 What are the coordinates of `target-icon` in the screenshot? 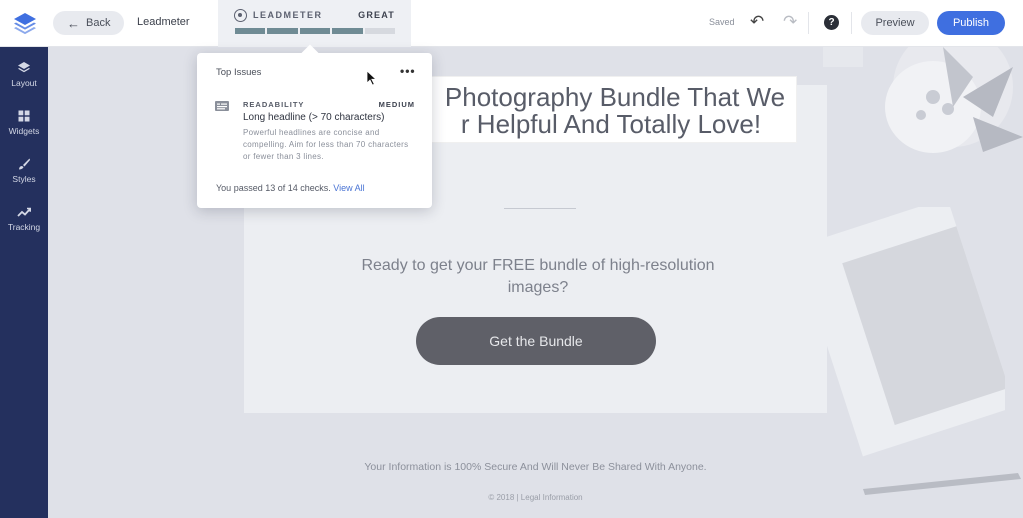 It's located at (240, 15).